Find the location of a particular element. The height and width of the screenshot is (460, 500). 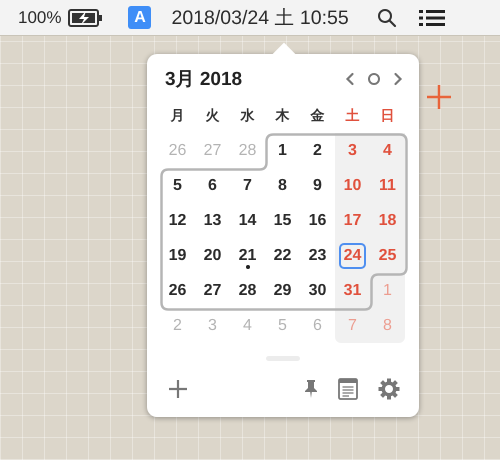

circle-icon is located at coordinates (374, 79).